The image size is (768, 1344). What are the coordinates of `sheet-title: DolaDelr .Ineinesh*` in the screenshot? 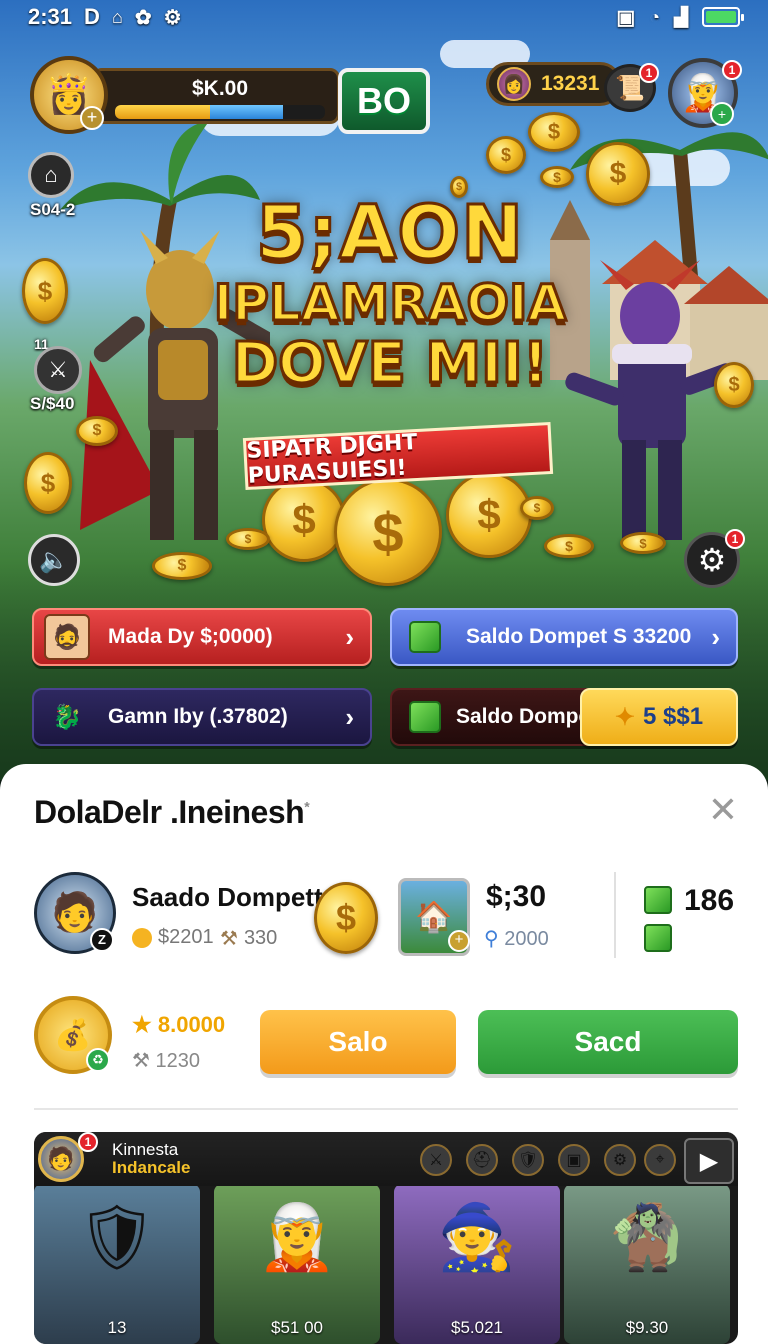 It's located at (172, 812).